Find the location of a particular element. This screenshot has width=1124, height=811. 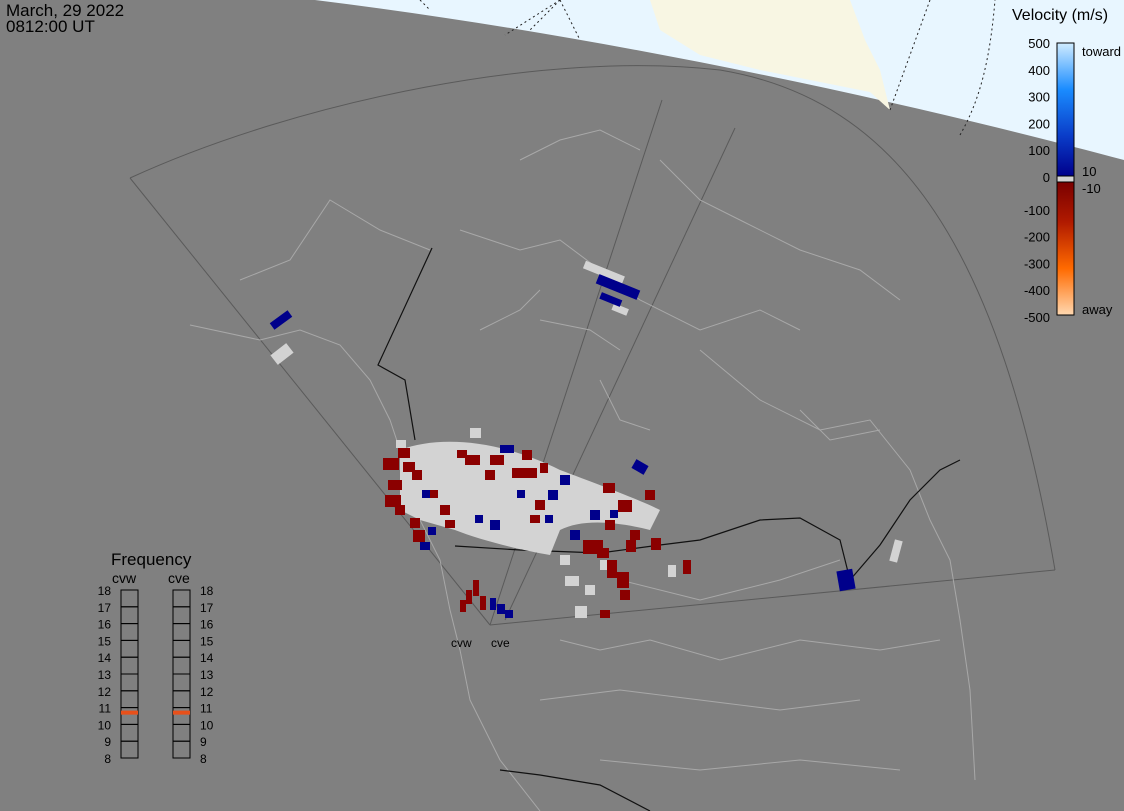

colorbar-neg-min-label: -10 is located at coordinates (1091, 188).